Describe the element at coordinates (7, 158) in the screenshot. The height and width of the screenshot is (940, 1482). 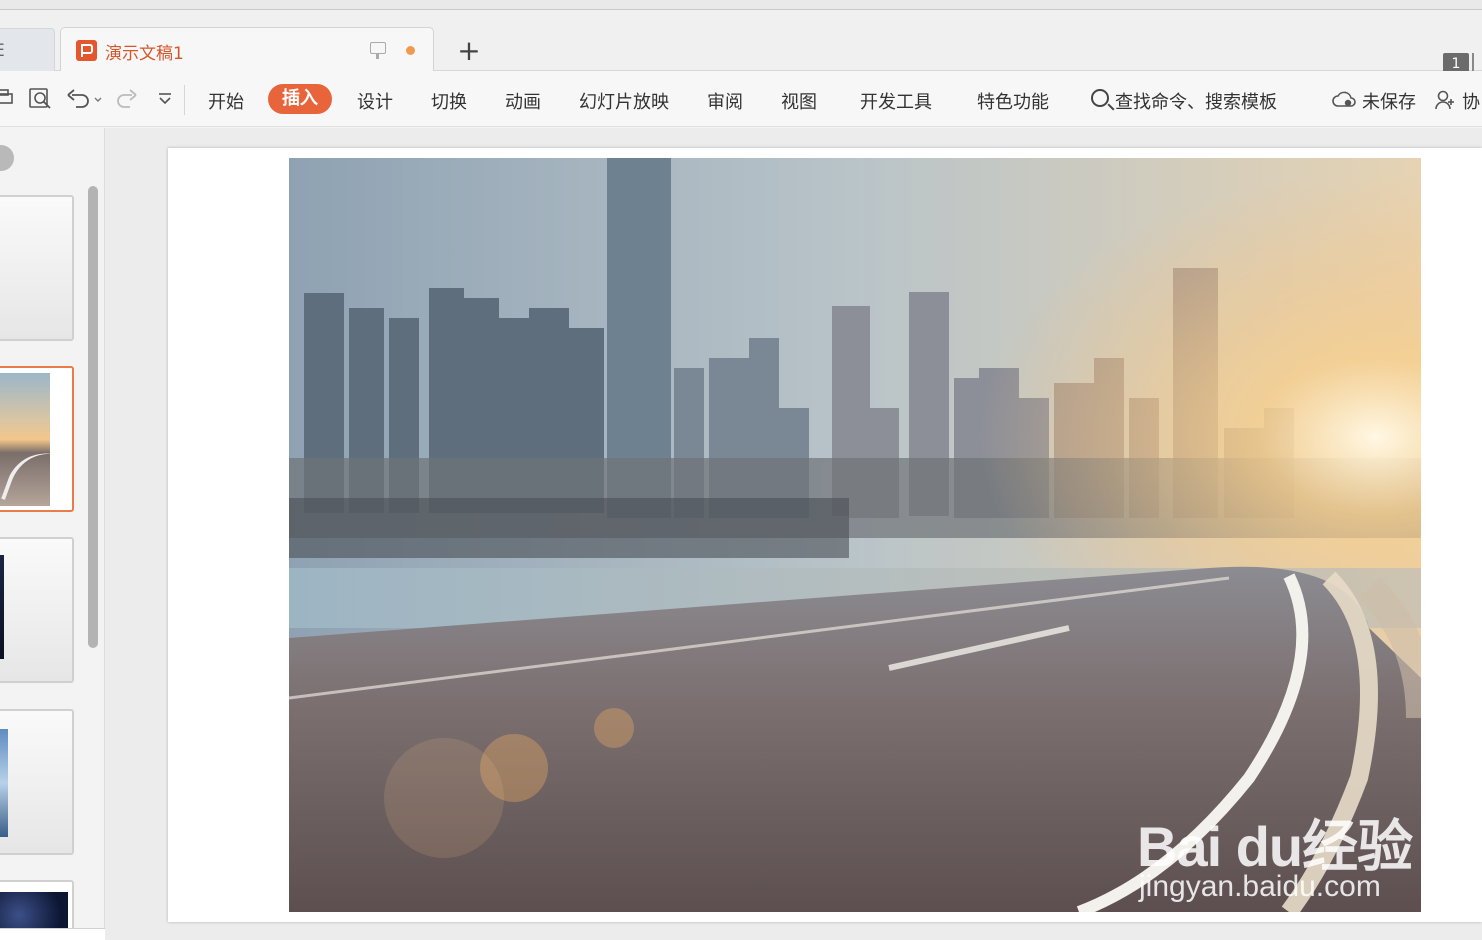
I see `pane-collapse-handle` at that location.